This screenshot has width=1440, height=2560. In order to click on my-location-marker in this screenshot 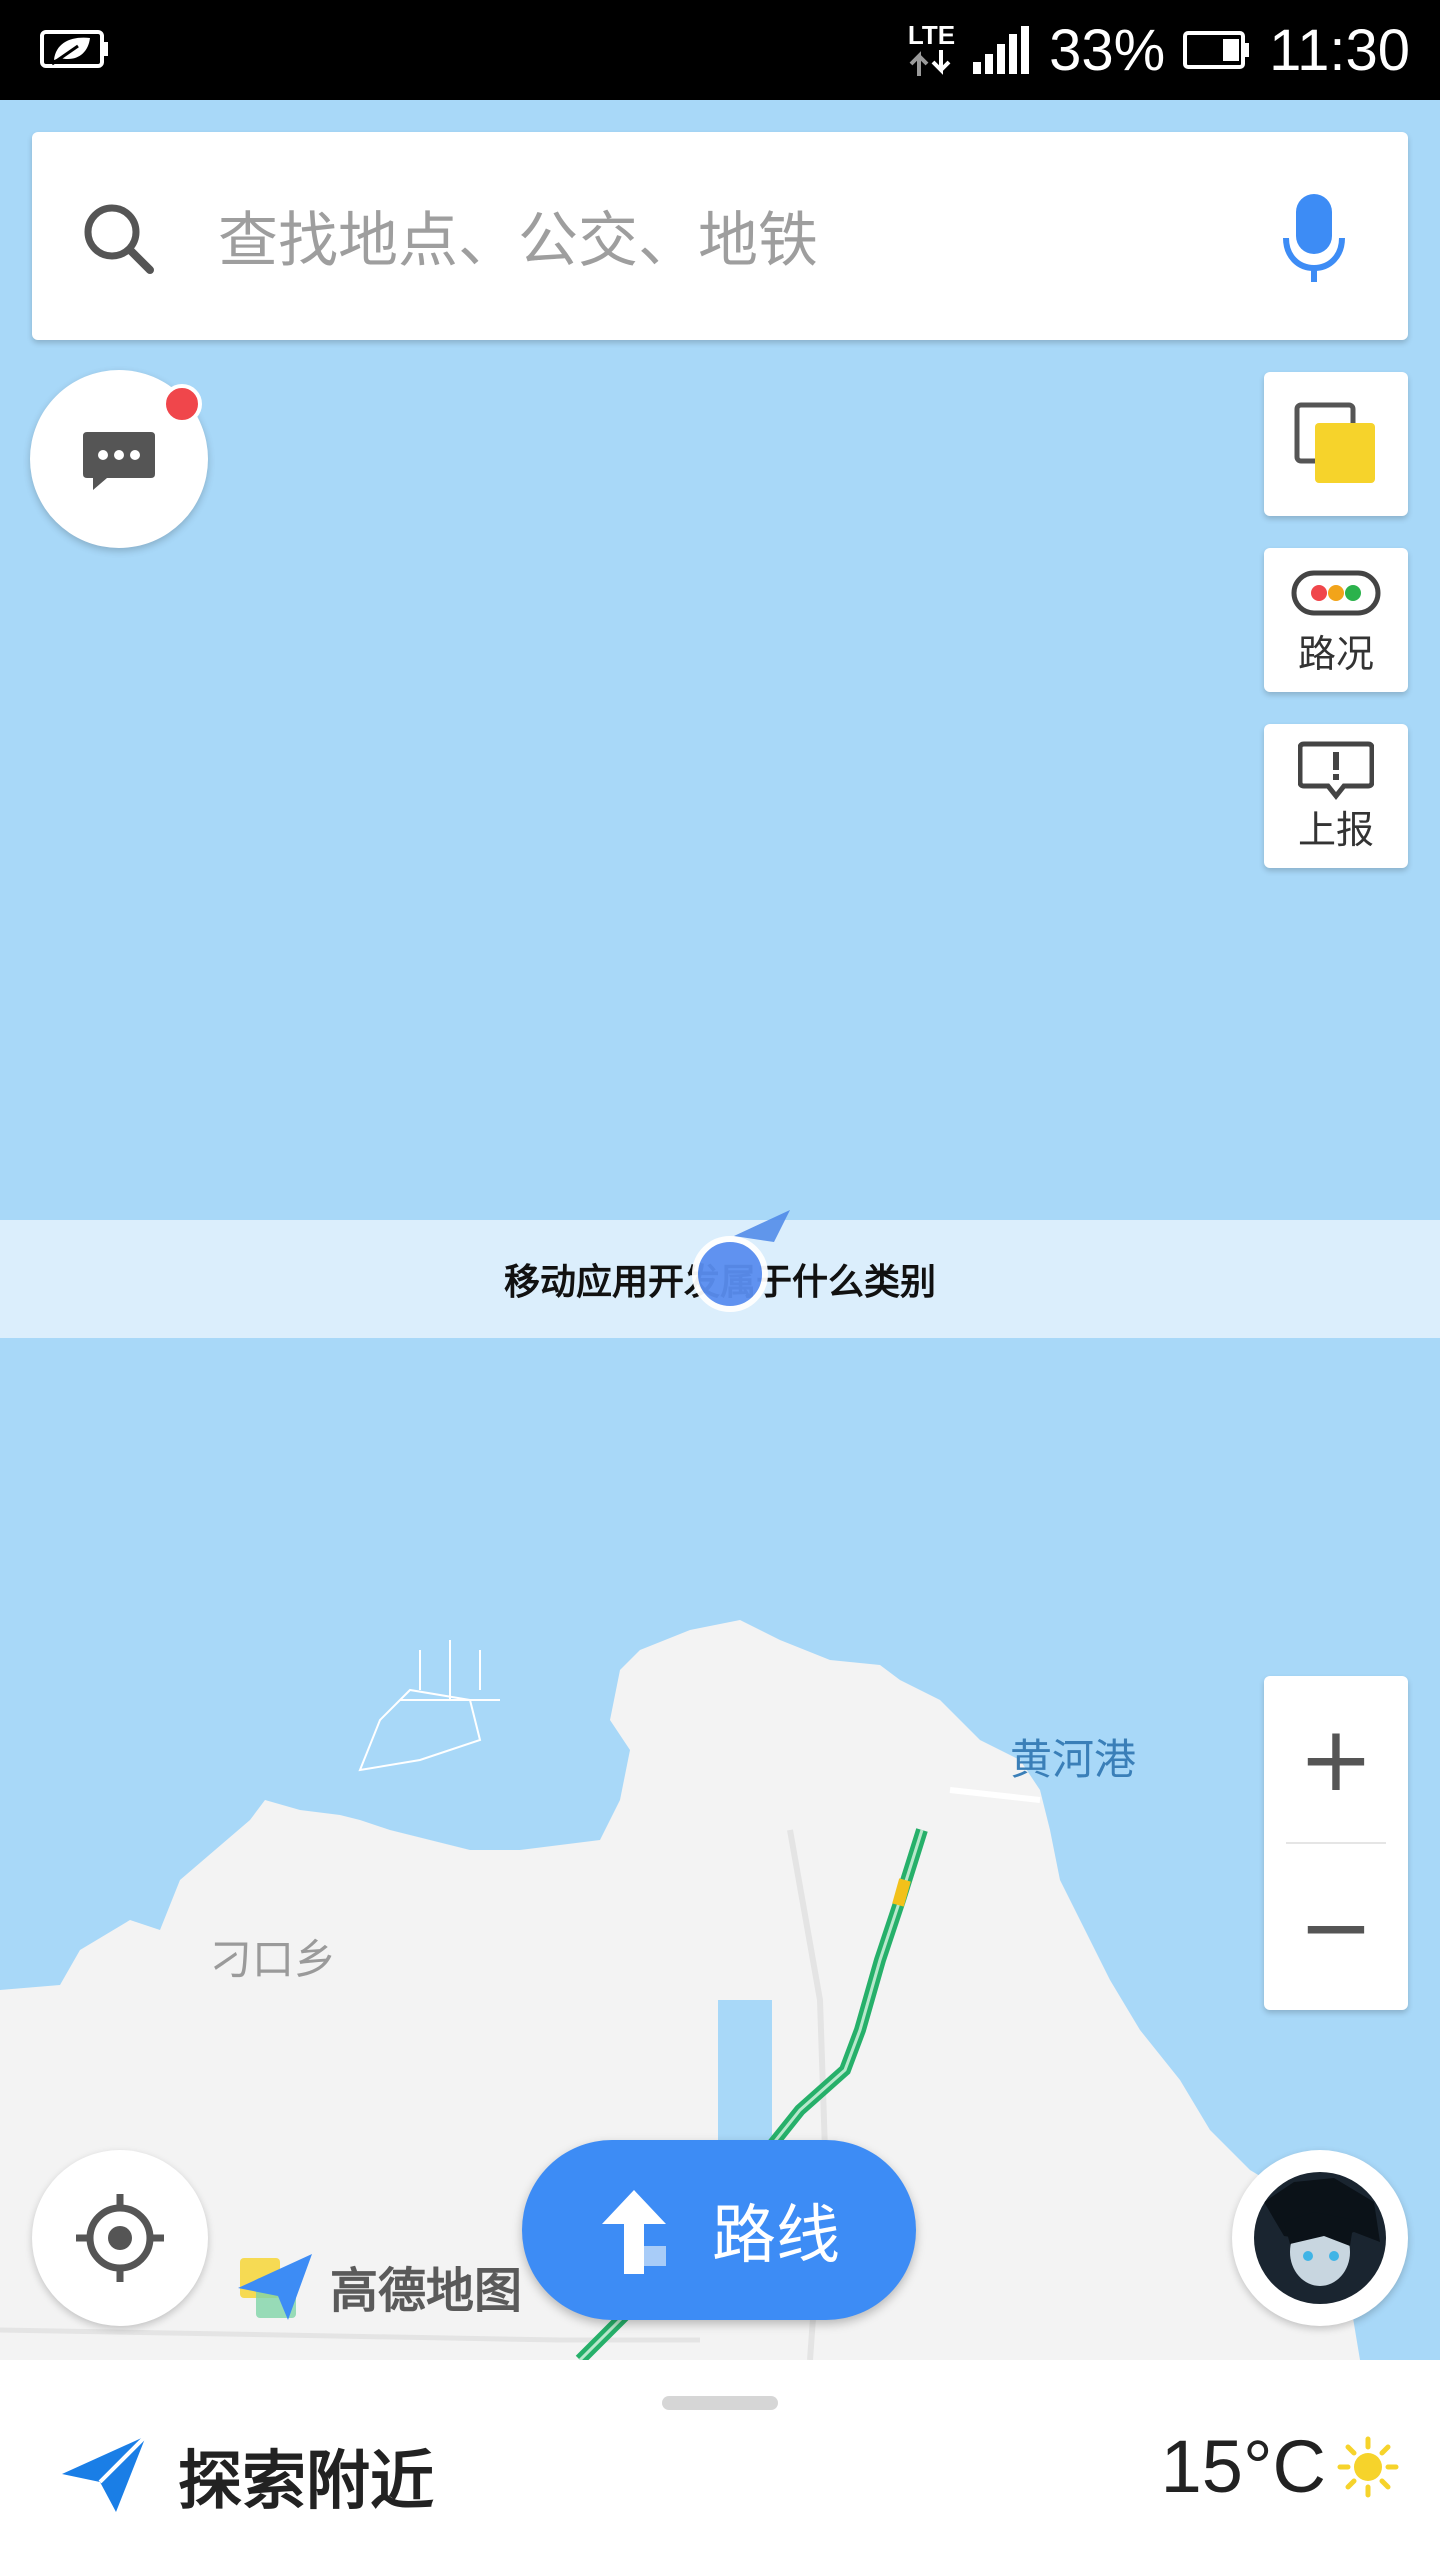, I will do `click(730, 1274)`.